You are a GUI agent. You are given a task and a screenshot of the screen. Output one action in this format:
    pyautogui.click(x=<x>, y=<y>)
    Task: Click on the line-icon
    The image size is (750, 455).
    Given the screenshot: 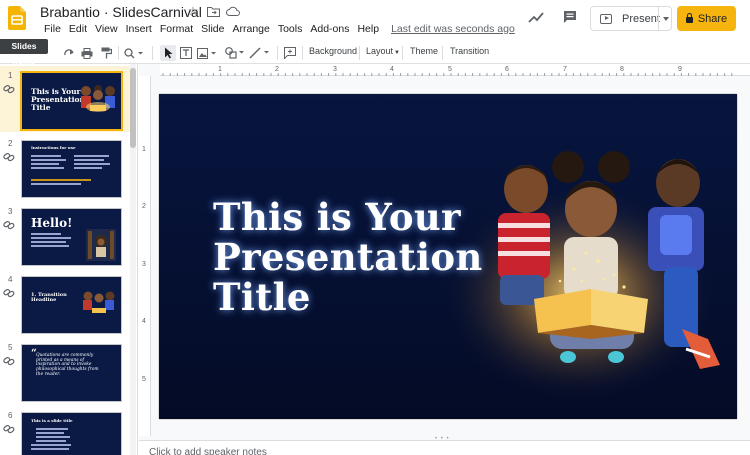 What is the action you would take?
    pyautogui.click(x=260, y=53)
    